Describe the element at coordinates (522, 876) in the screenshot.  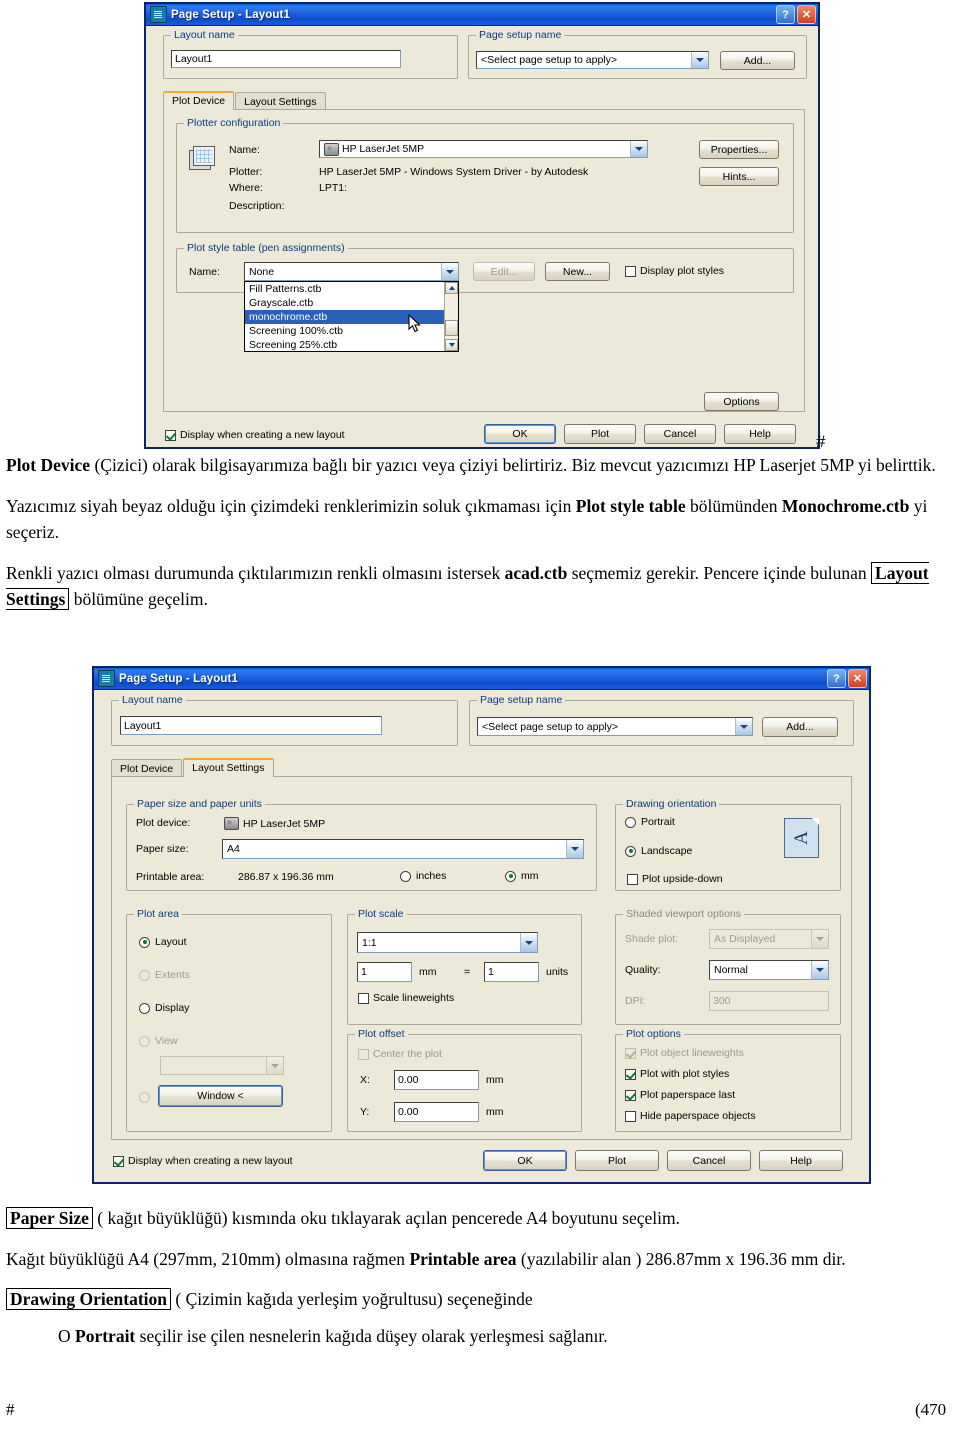
I see `units-mm-radio: mm` at that location.